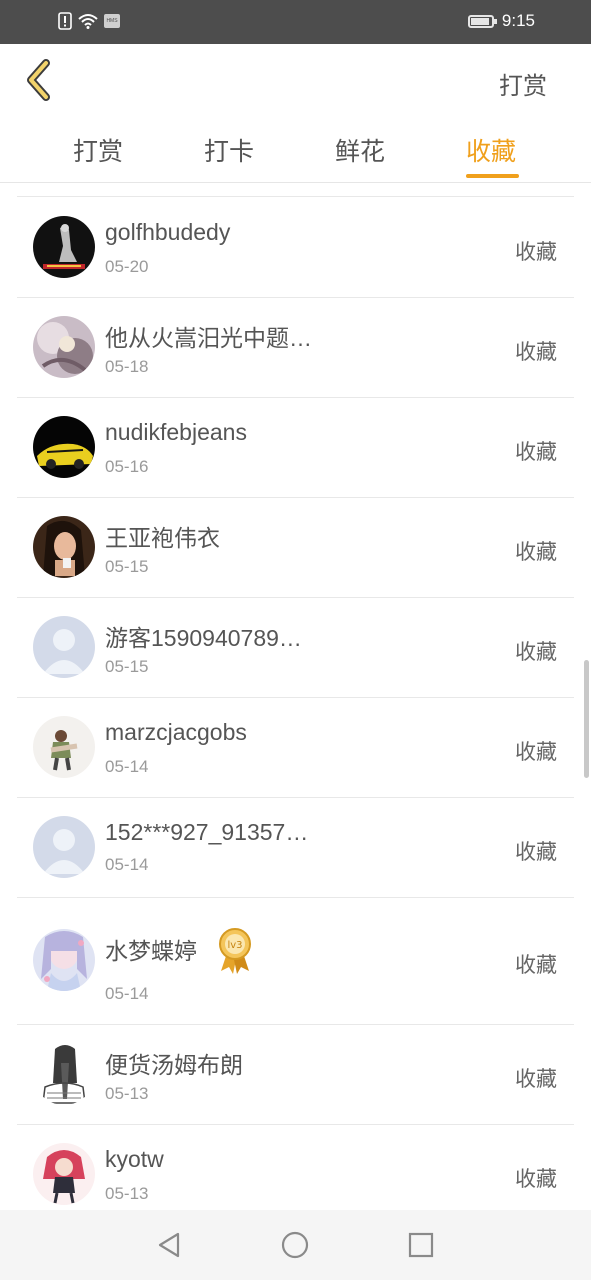  Describe the element at coordinates (176, 432) in the screenshot. I see `user-name: nudikfebjeans` at that location.